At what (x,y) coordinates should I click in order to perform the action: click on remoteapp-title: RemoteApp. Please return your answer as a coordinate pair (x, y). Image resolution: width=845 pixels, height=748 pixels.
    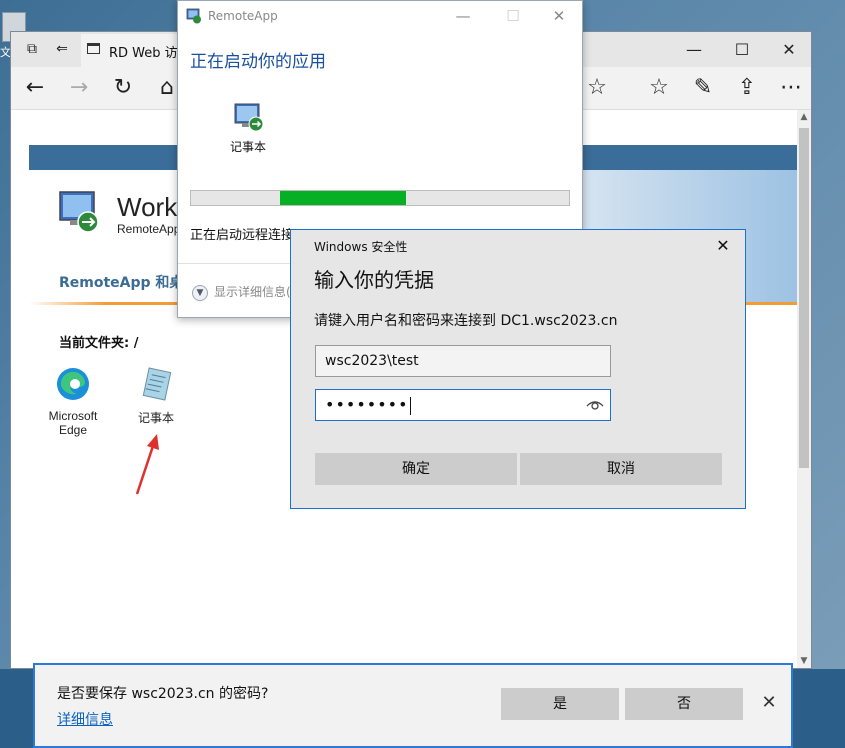
    Looking at the image, I should click on (243, 16).